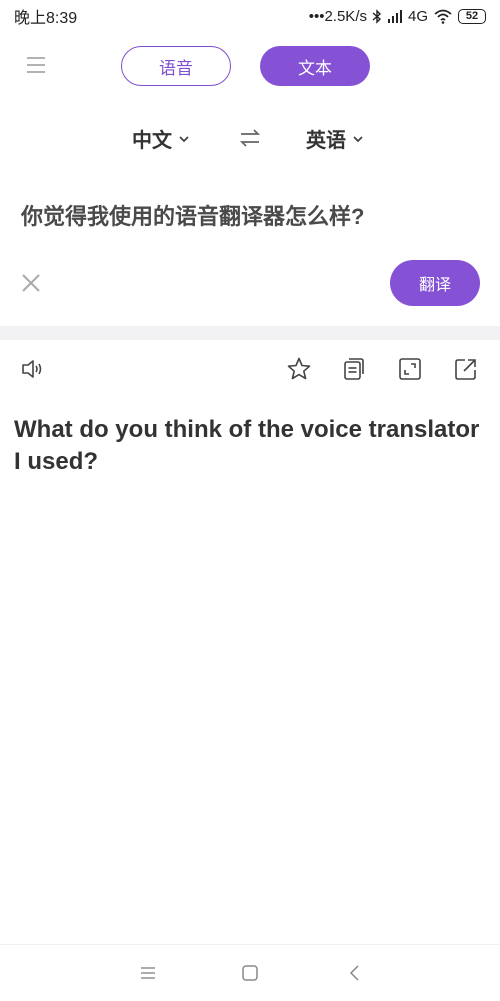 Image resolution: width=500 pixels, height=1001 pixels. What do you see at coordinates (326, 141) in the screenshot?
I see `target-language-label: 英语` at bounding box center [326, 141].